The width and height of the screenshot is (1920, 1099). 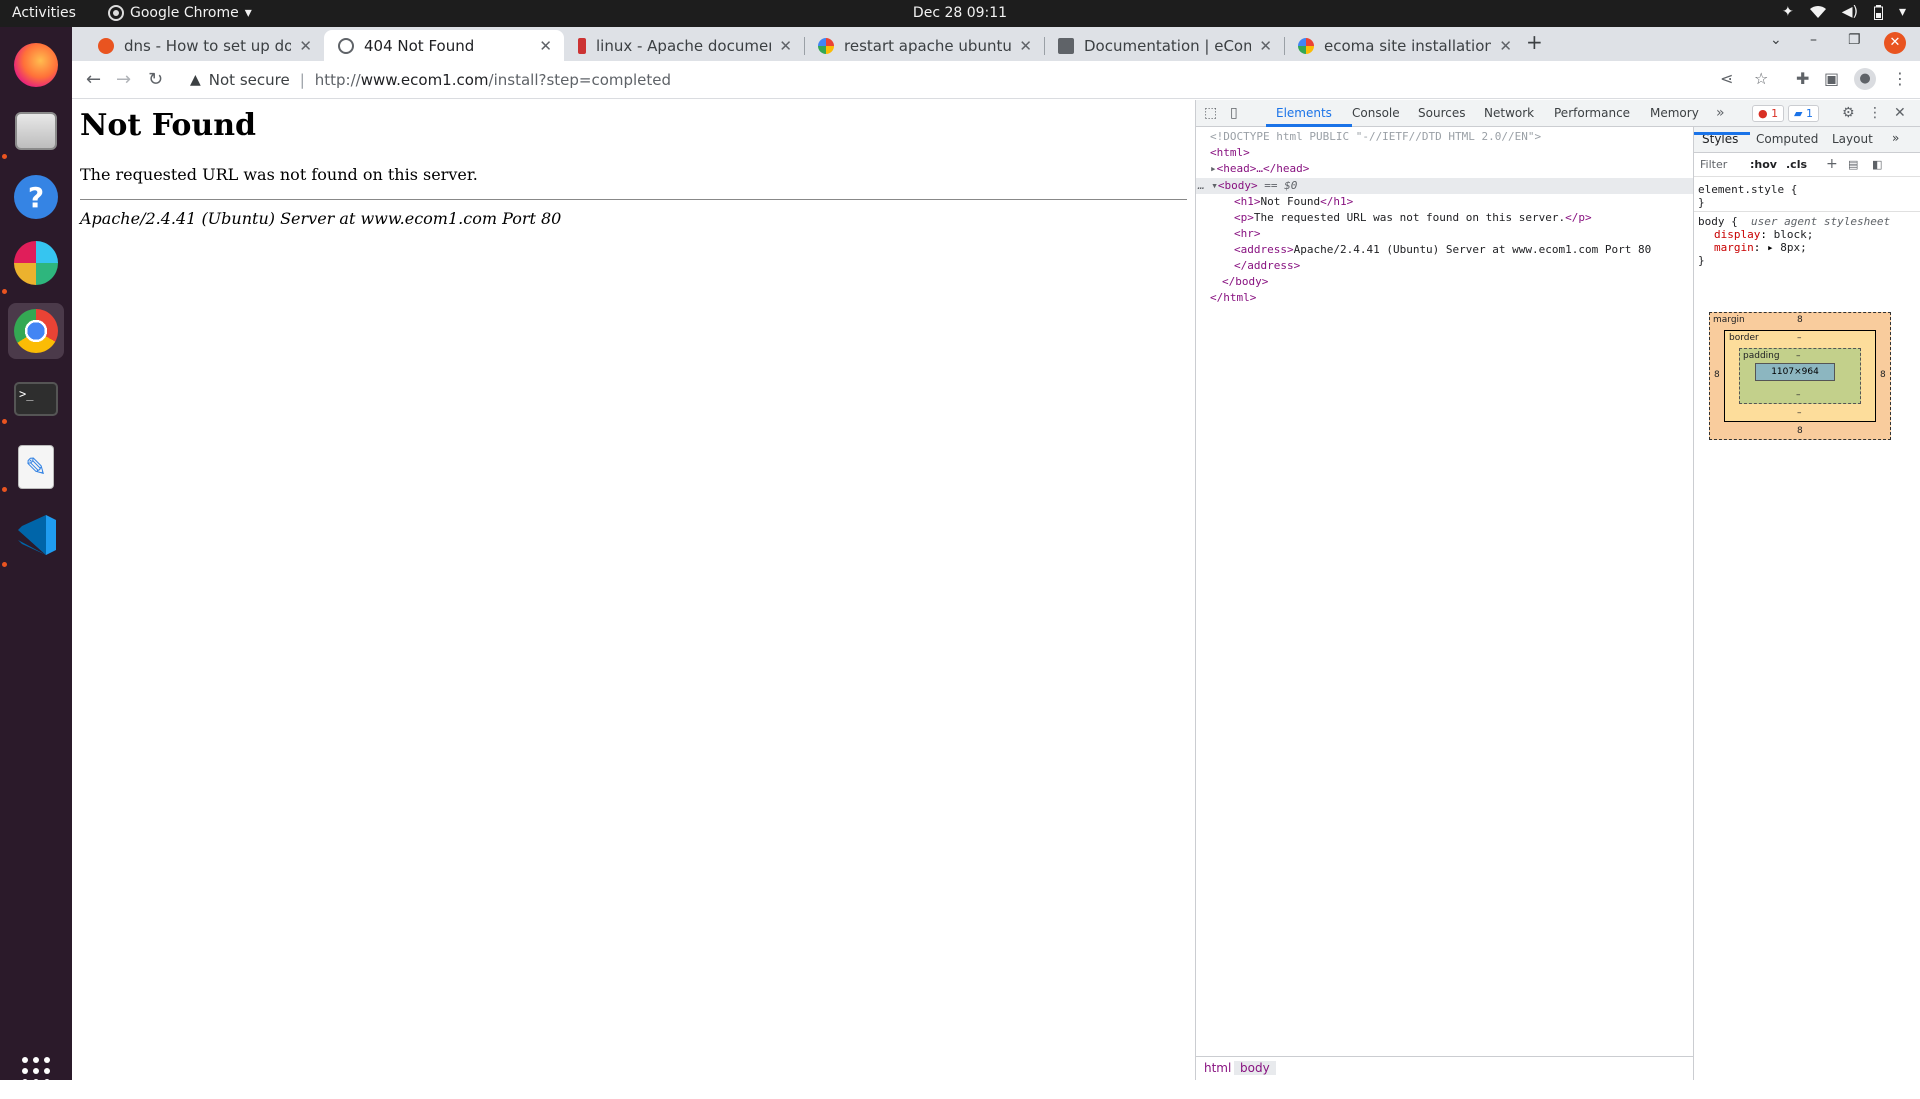 What do you see at coordinates (36, 131) in the screenshot?
I see `dock-files` at bounding box center [36, 131].